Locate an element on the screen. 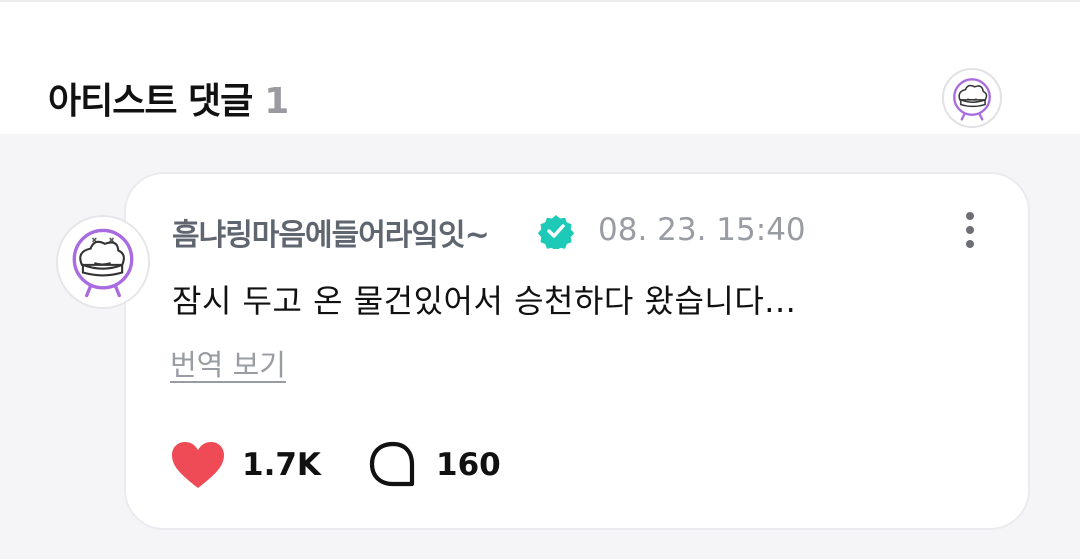 This screenshot has height=559, width=1080. reply-count: 160 is located at coordinates (468, 465).